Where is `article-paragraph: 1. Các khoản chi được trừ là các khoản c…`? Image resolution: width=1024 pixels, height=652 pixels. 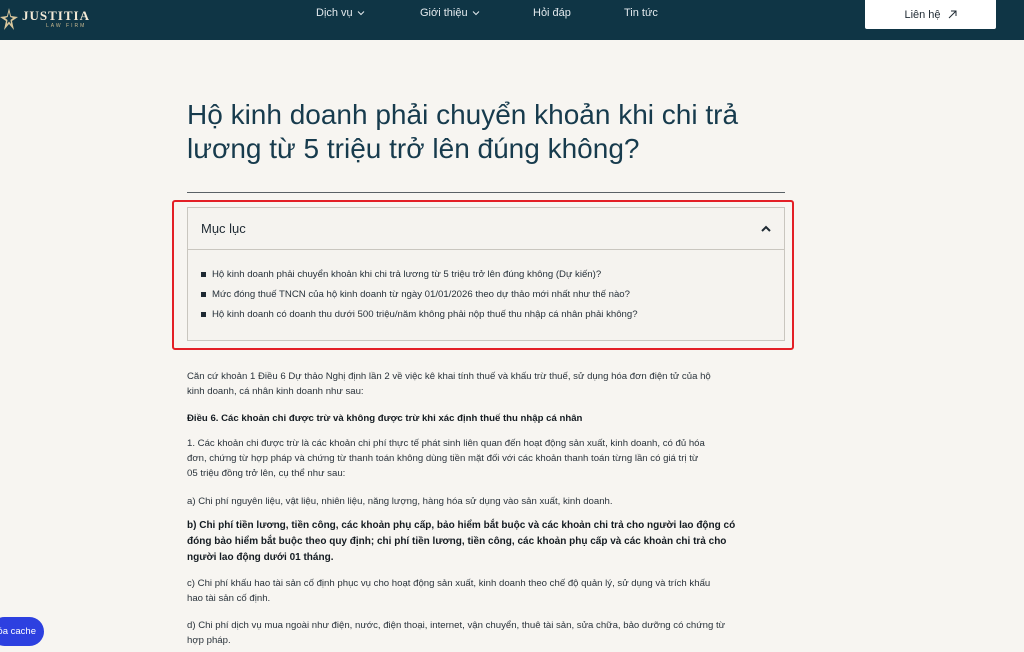 article-paragraph: 1. Các khoản chi được trừ là các khoản c… is located at coordinates (487, 458).